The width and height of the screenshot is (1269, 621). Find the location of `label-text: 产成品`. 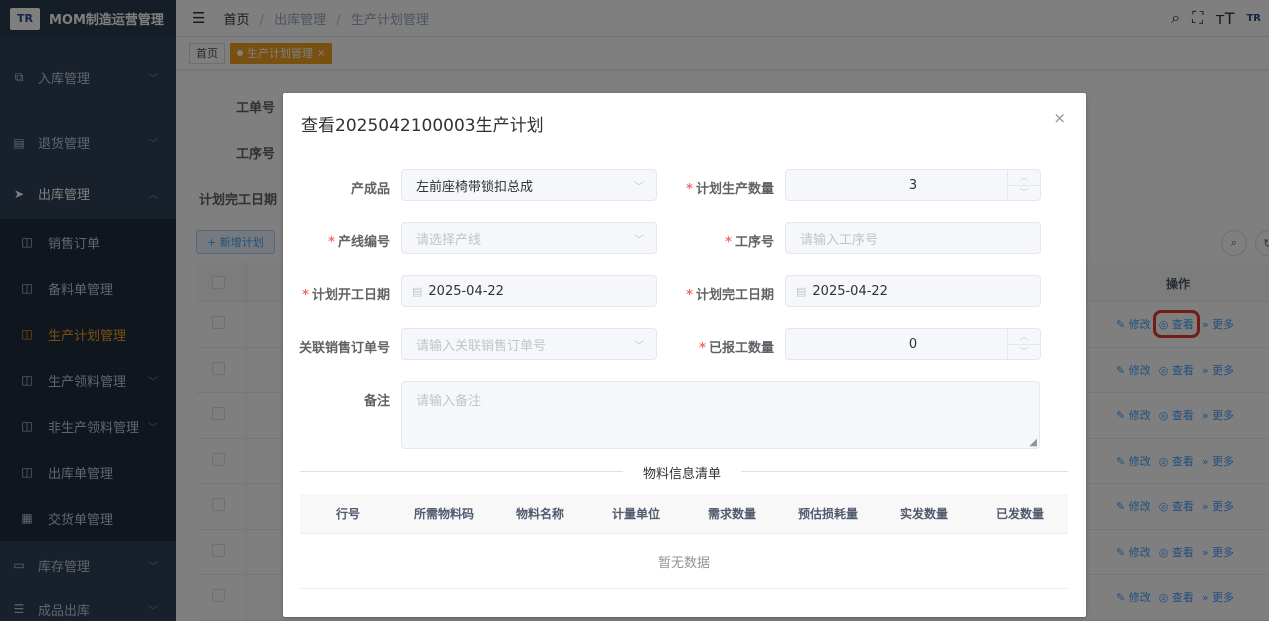

label-text: 产成品 is located at coordinates (370, 189).